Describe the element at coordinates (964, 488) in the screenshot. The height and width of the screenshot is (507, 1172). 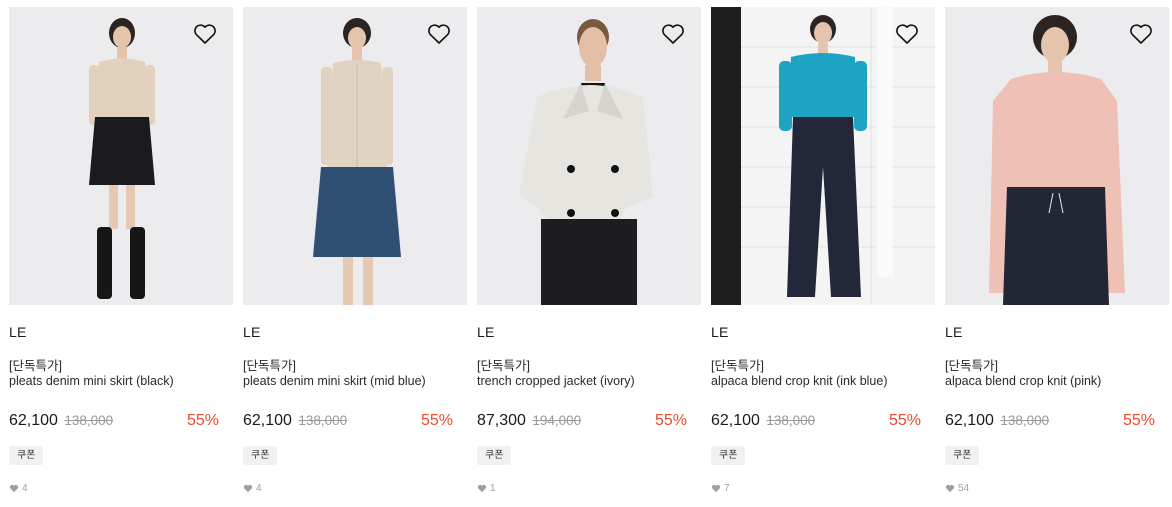
I see `like-count-value: 54` at that location.